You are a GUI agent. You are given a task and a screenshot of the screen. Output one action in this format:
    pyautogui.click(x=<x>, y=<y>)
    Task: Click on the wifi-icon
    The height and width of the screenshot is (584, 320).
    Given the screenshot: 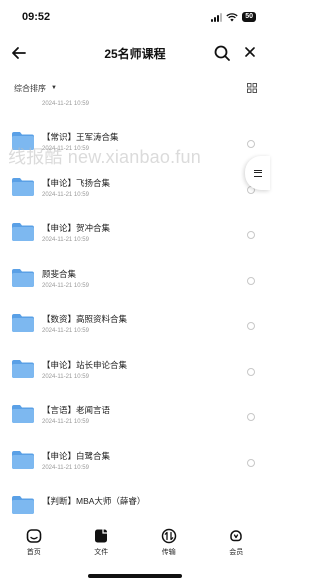 What is the action you would take?
    pyautogui.click(x=232, y=16)
    